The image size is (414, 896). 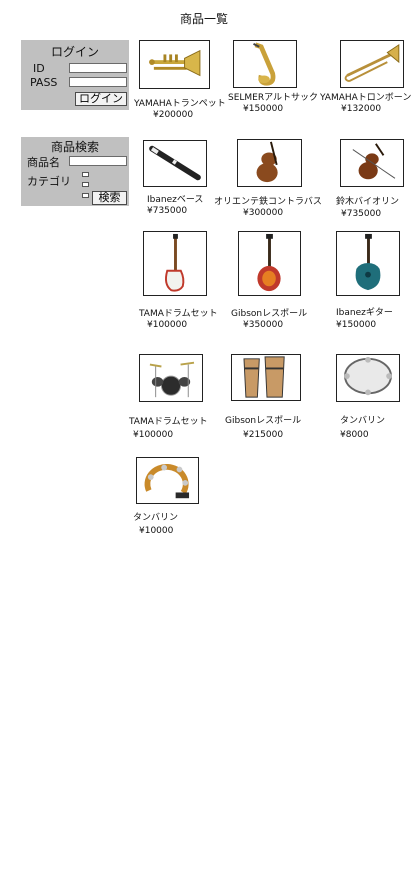 I want to click on recorder-icon, so click(x=175, y=163).